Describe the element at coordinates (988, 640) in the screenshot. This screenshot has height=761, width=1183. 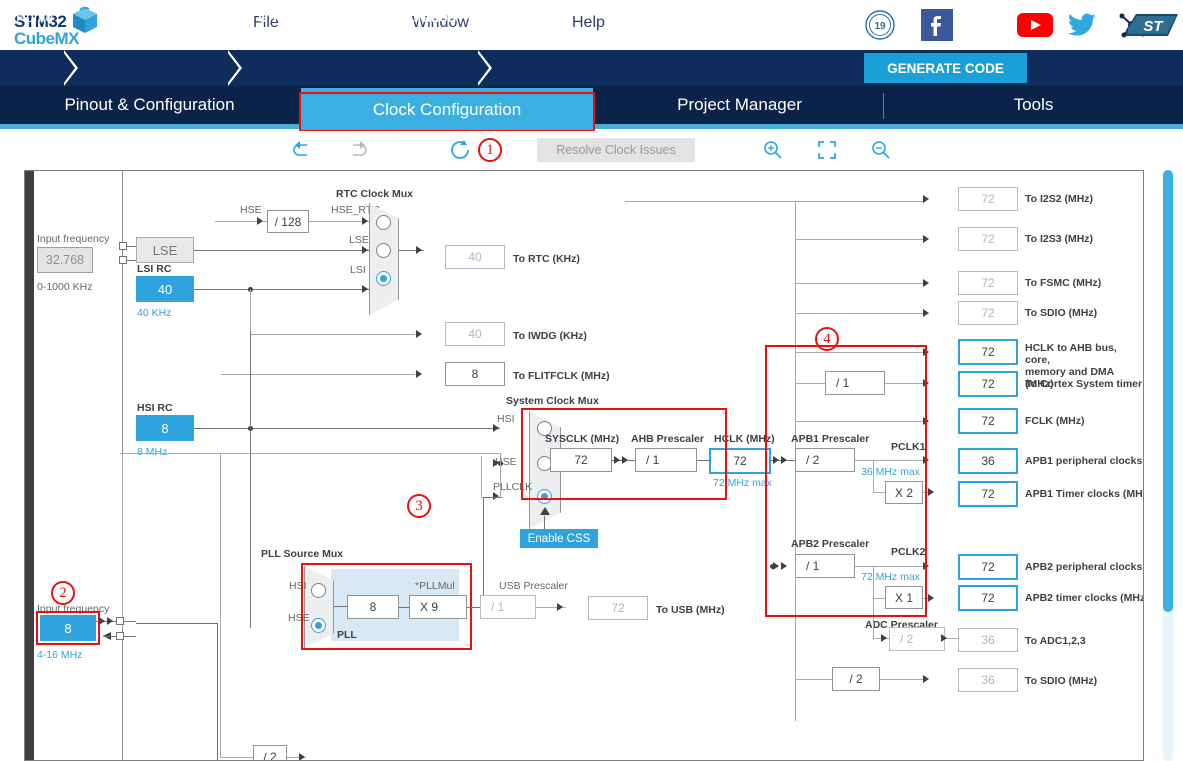
I see `to-adc-value-field: 36` at that location.